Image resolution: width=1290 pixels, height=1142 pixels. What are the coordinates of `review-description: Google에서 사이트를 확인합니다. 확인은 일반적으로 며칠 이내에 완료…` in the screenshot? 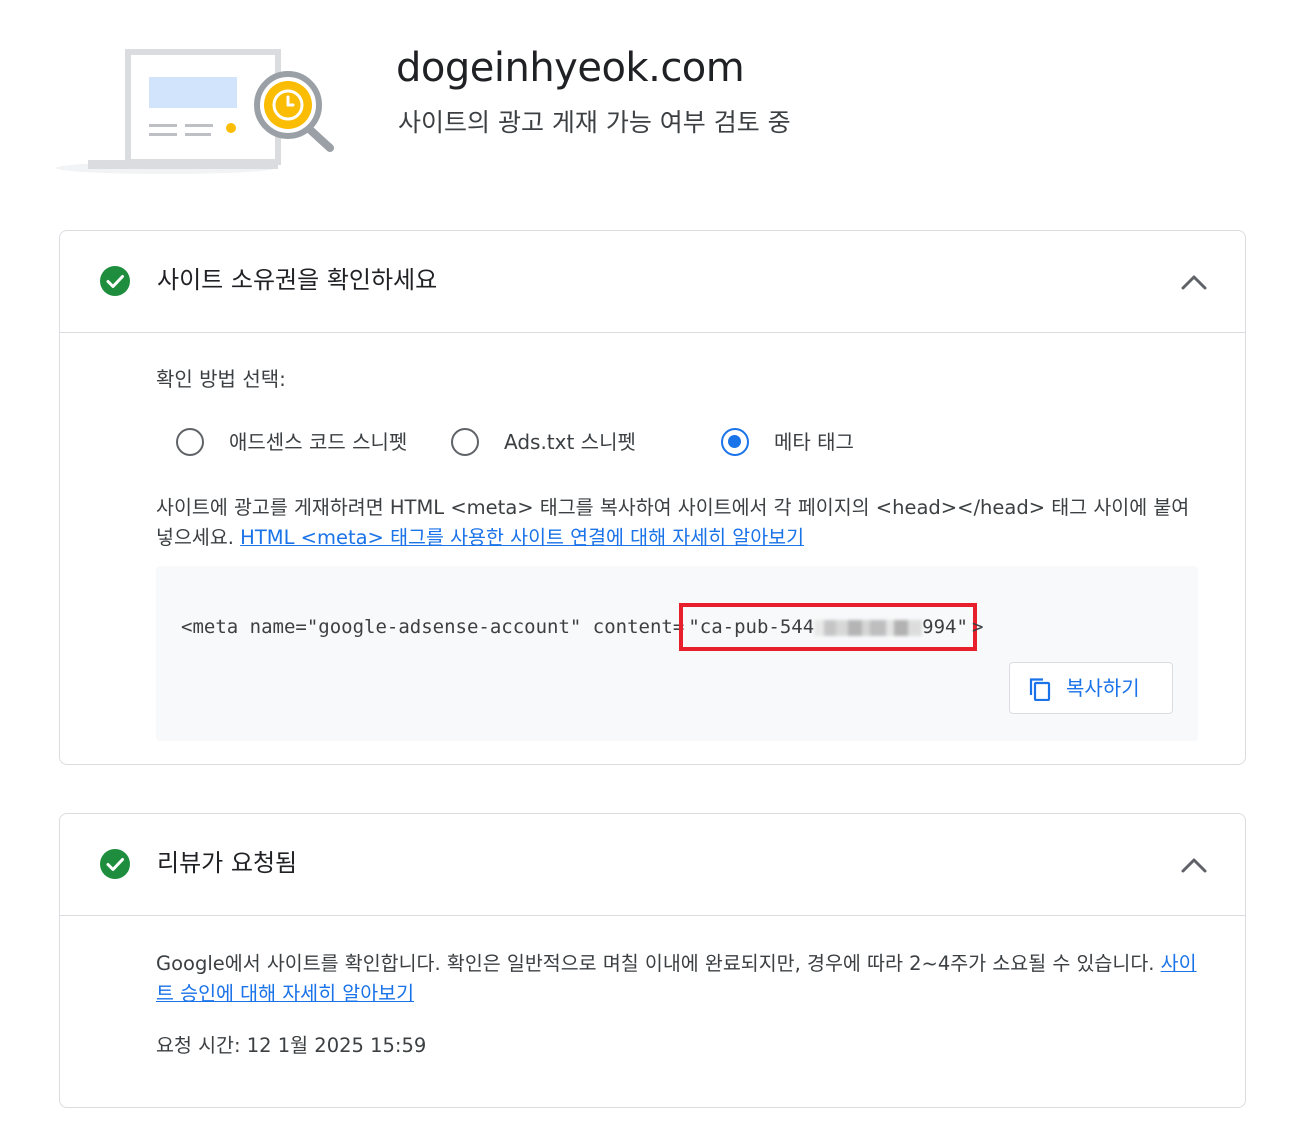 It's located at (681, 979).